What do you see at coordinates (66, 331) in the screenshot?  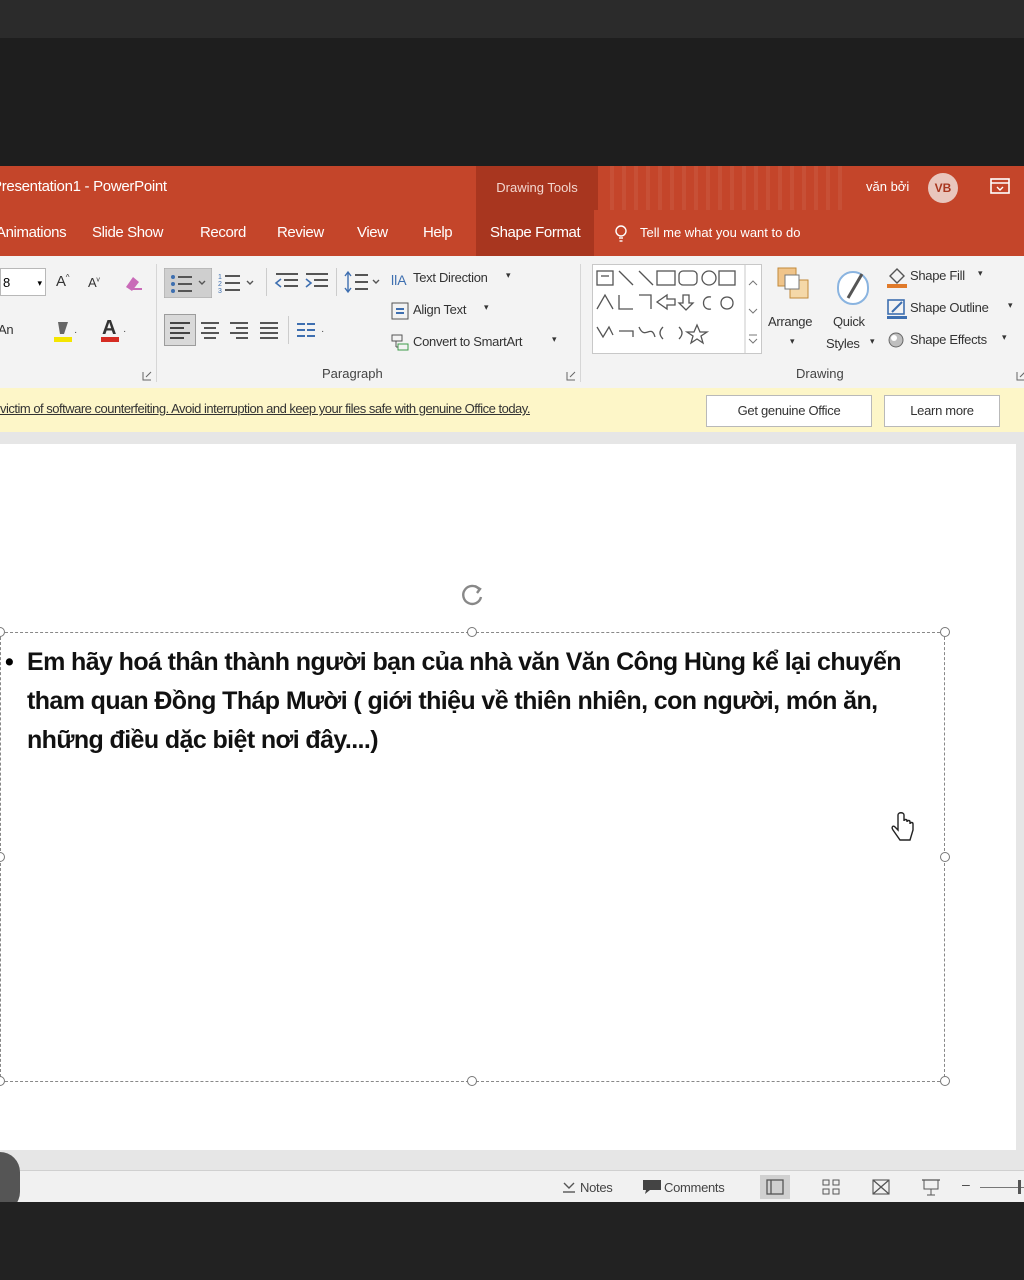 I see `highlight-color-icon: ·` at bounding box center [66, 331].